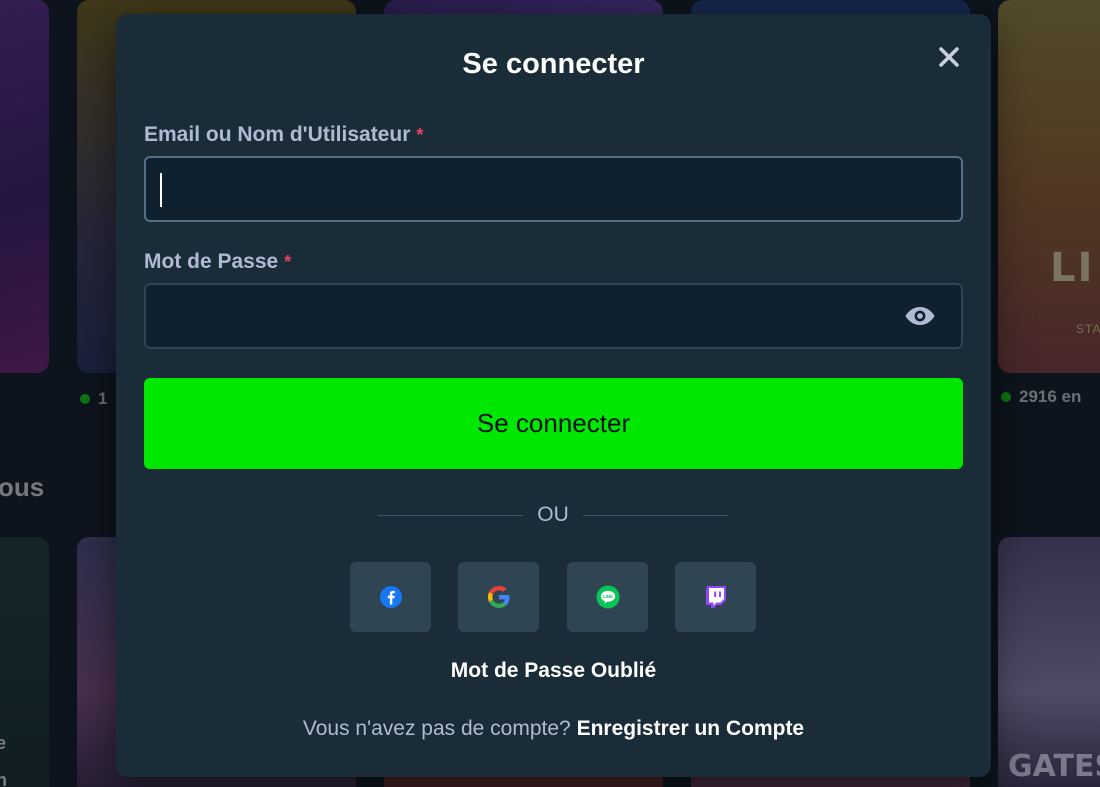  What do you see at coordinates (277, 134) in the screenshot?
I see `email-label-text: Email ou Nom d'Utilisateur` at bounding box center [277, 134].